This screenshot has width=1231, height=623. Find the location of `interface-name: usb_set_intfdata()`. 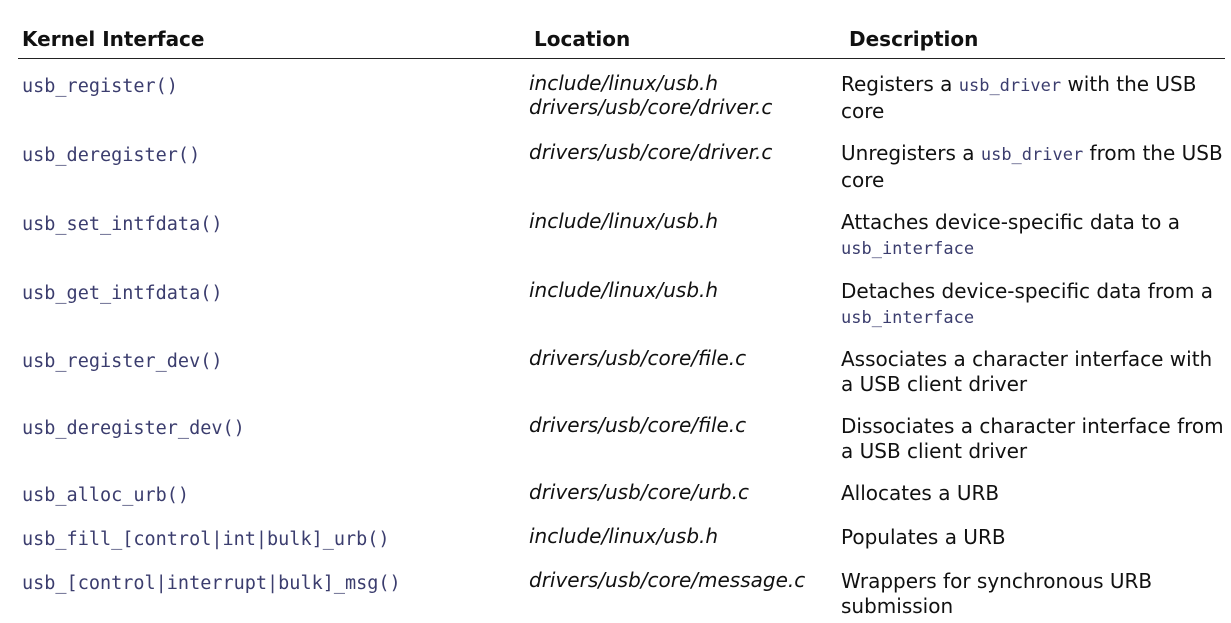

interface-name: usb_set_intfdata() is located at coordinates (122, 224).